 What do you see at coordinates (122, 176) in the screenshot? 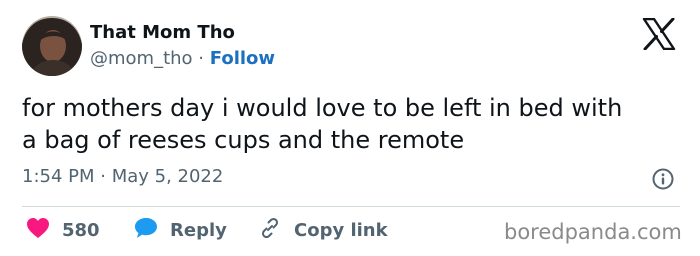
I see `tweet-timestamp: 1:54 PM · May 5, 2022` at bounding box center [122, 176].